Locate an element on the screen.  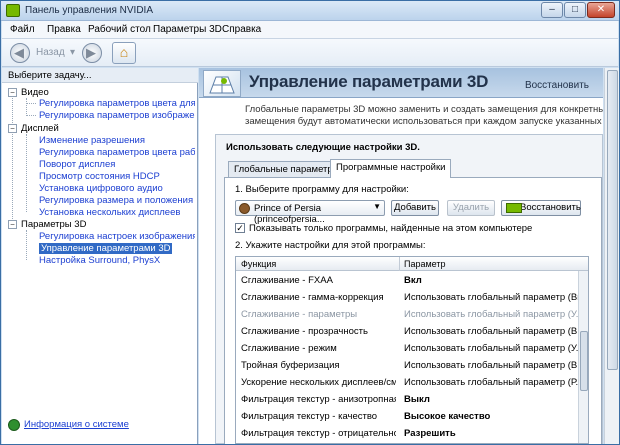
menu-desktop: Рабочий стол is located at coordinates (119, 29).